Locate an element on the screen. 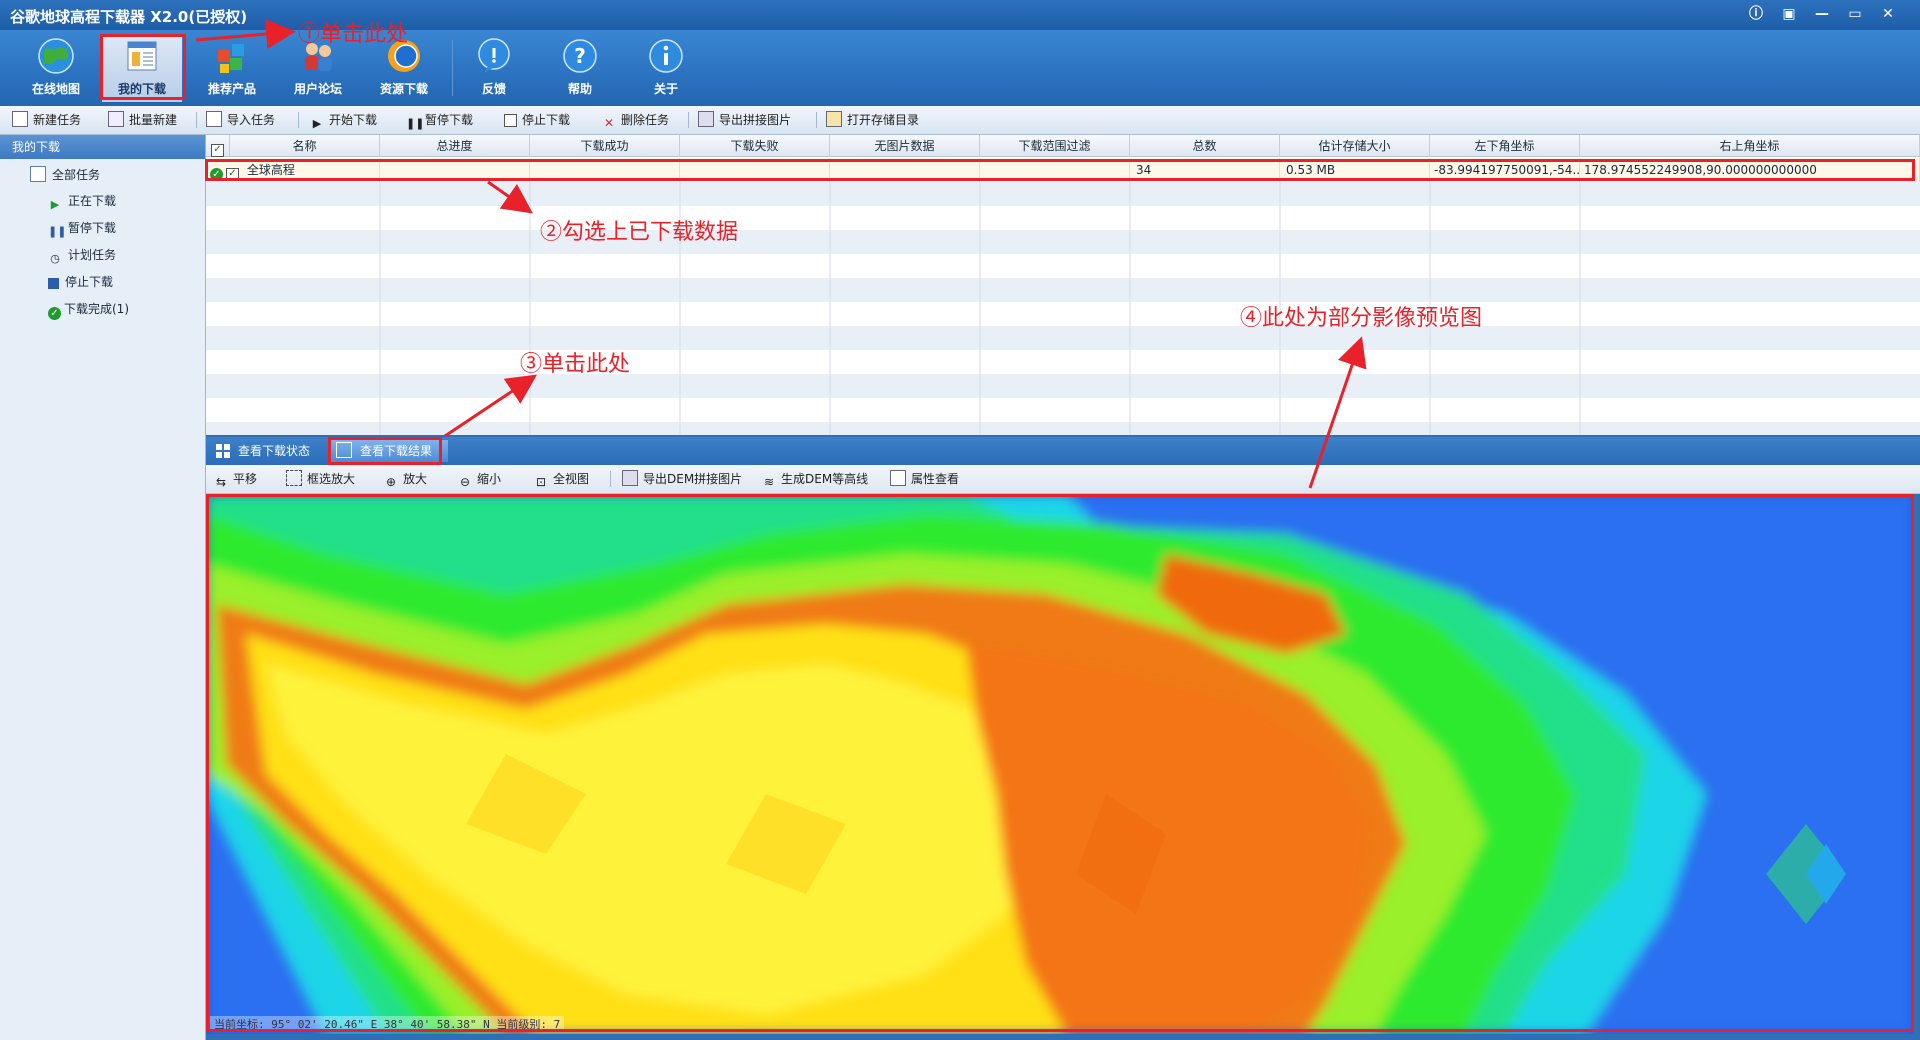 The width and height of the screenshot is (1920, 1040). help-label: 帮助 is located at coordinates (579, 89).